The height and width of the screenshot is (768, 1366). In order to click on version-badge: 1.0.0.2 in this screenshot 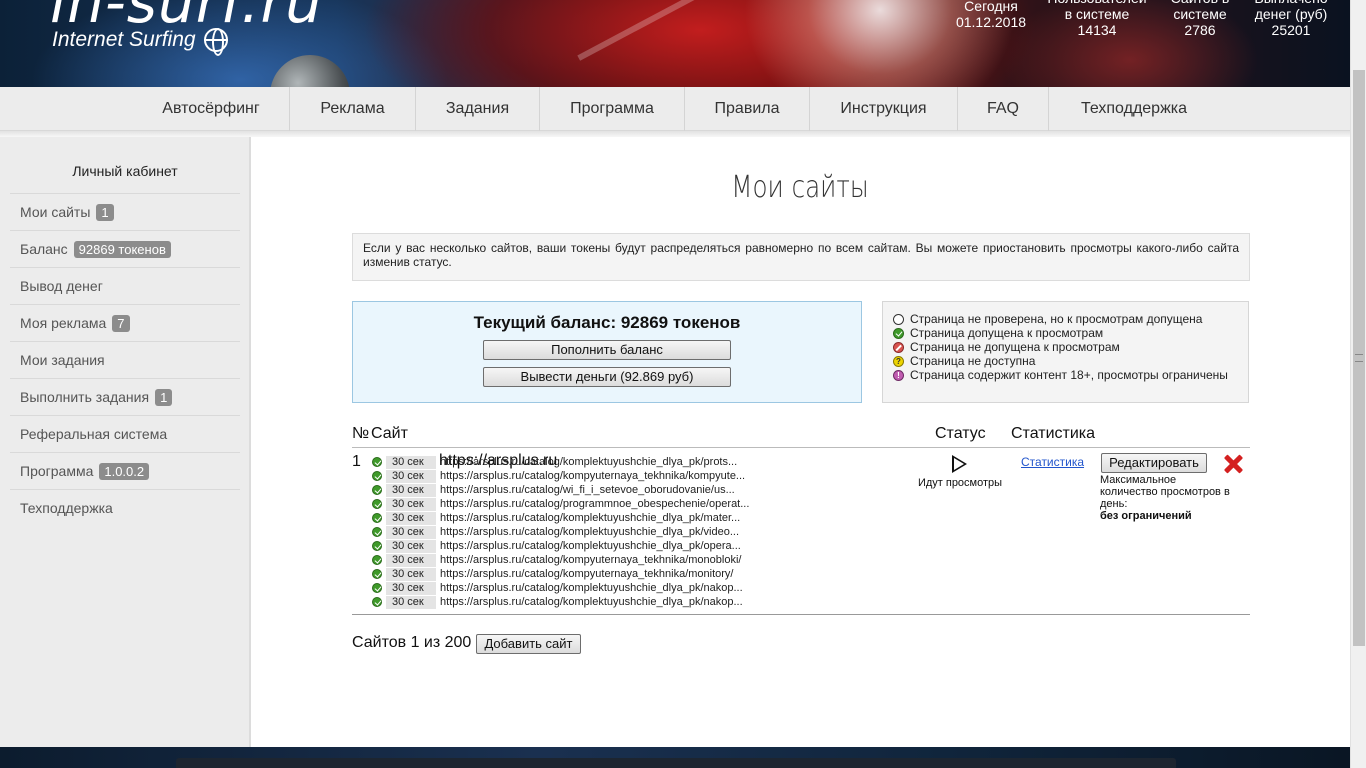, I will do `click(124, 471)`.